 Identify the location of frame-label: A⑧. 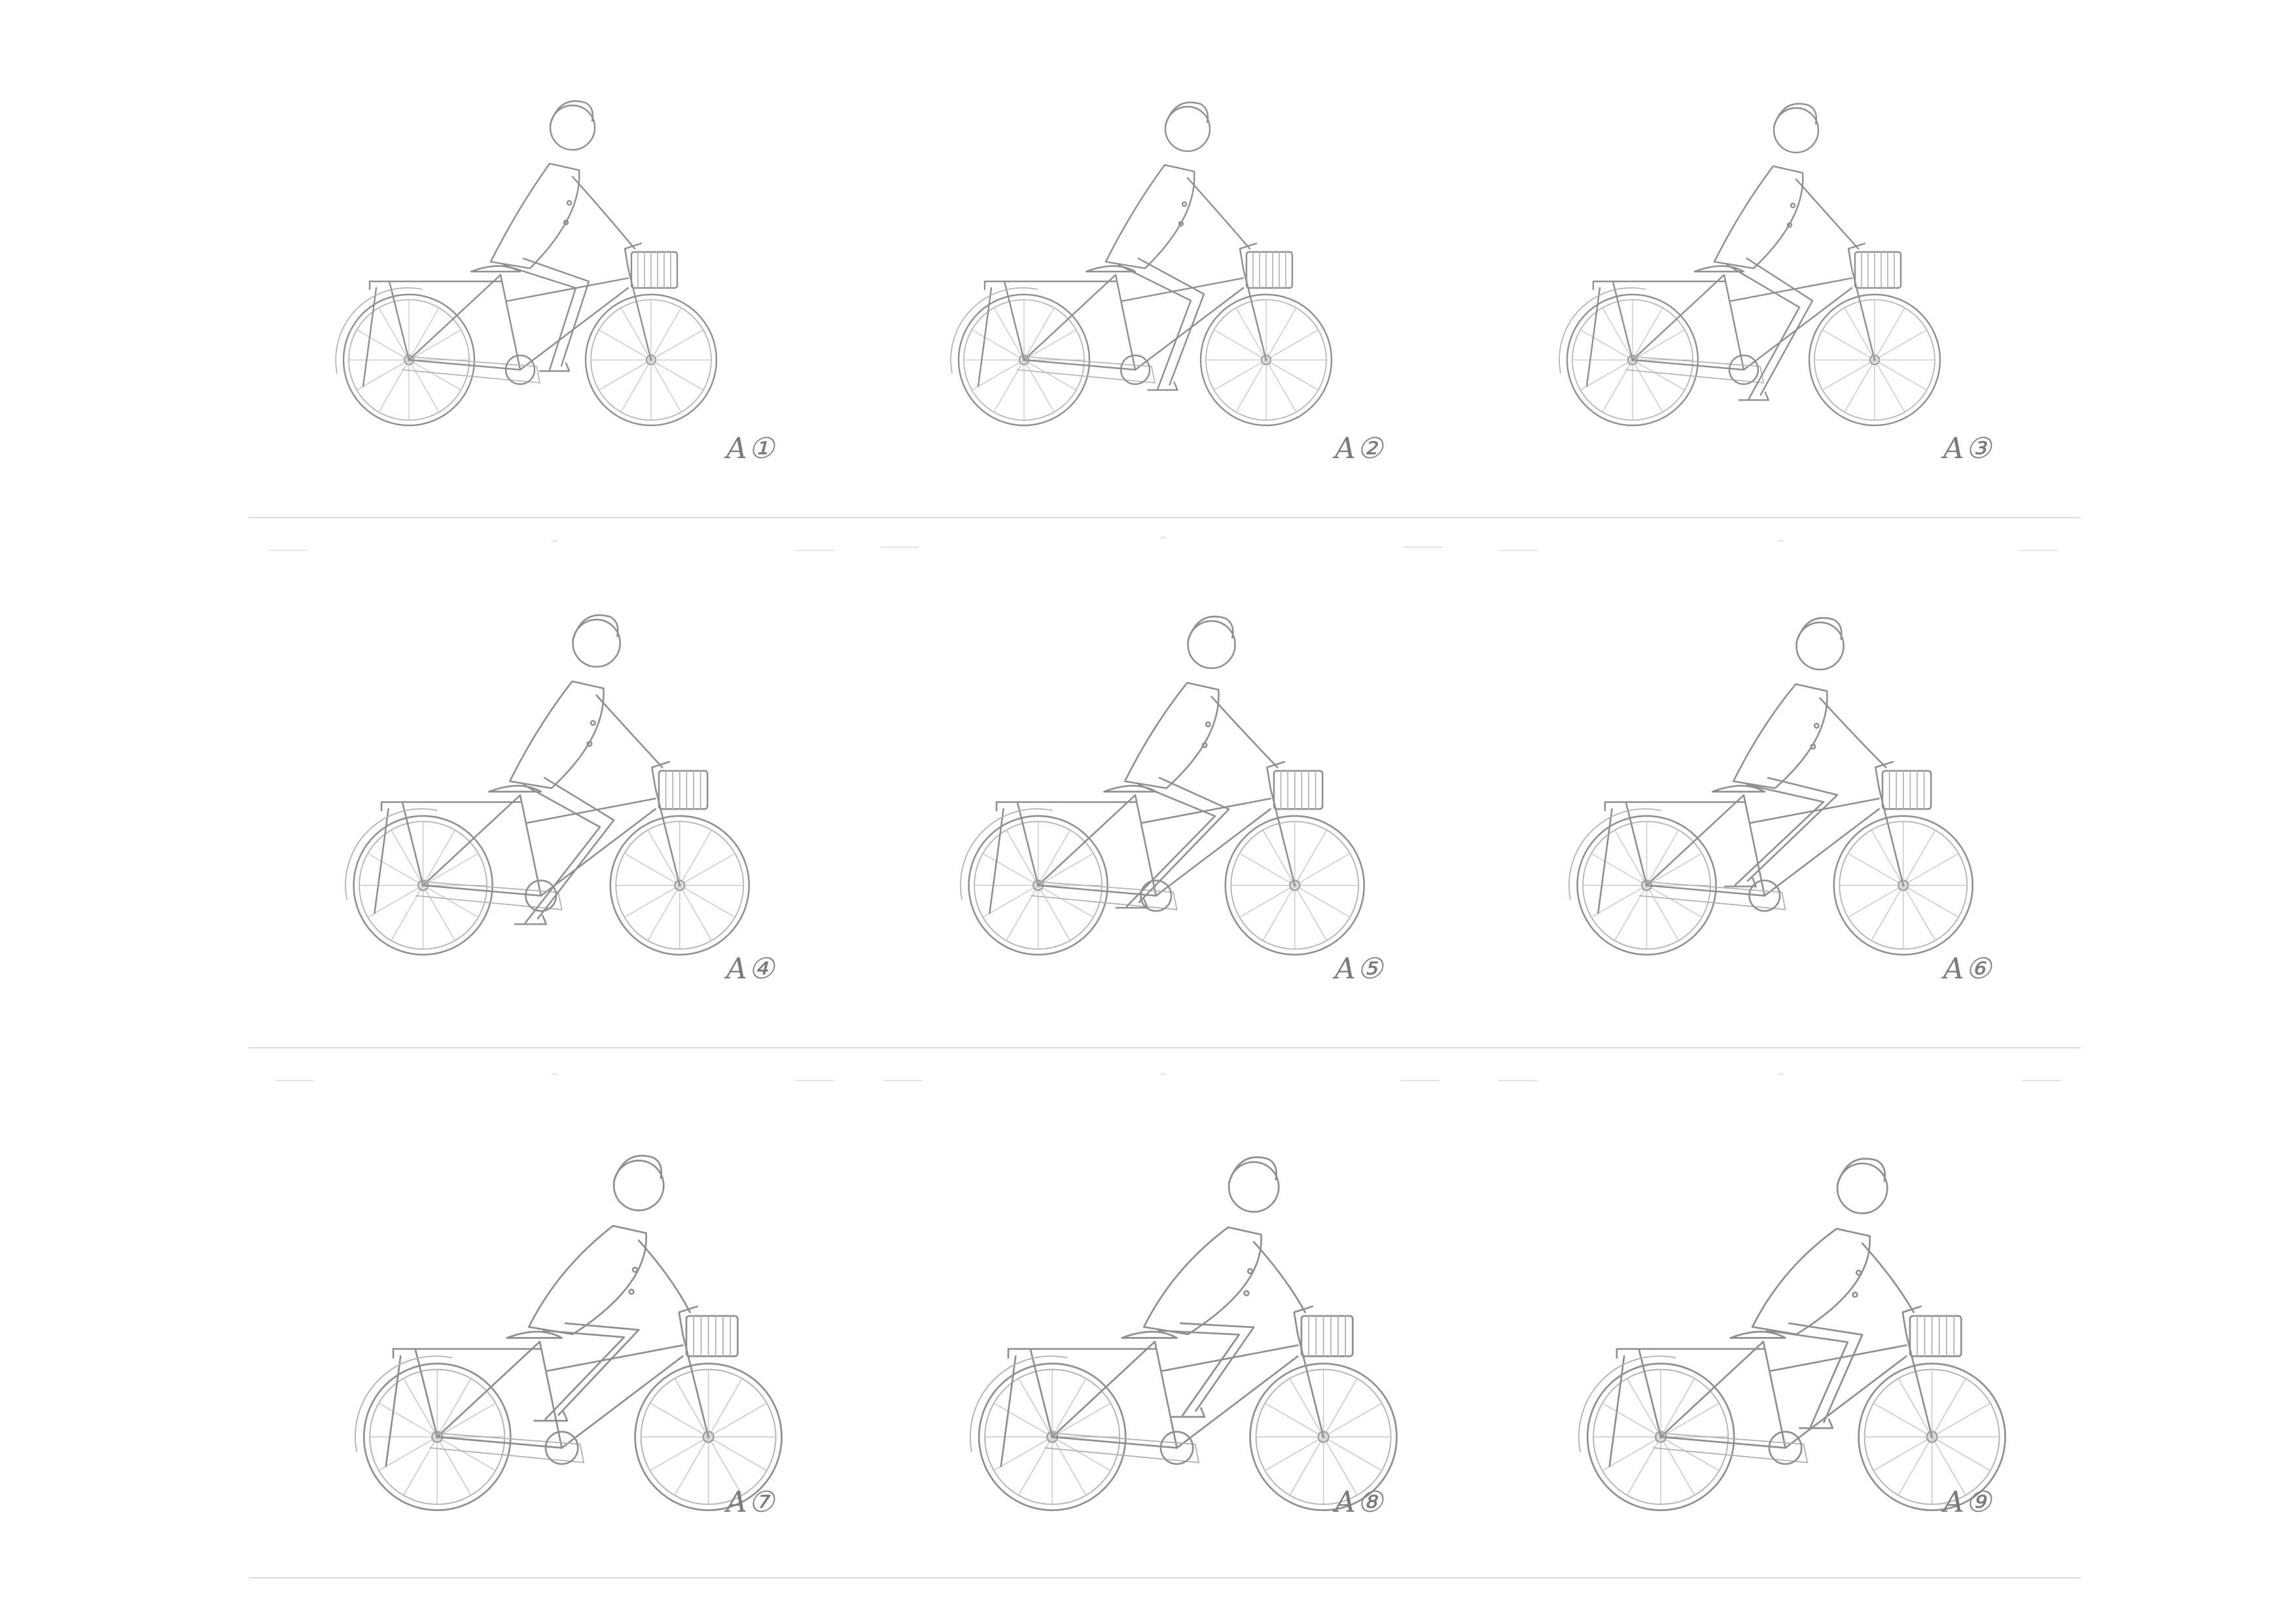
(1360, 1502).